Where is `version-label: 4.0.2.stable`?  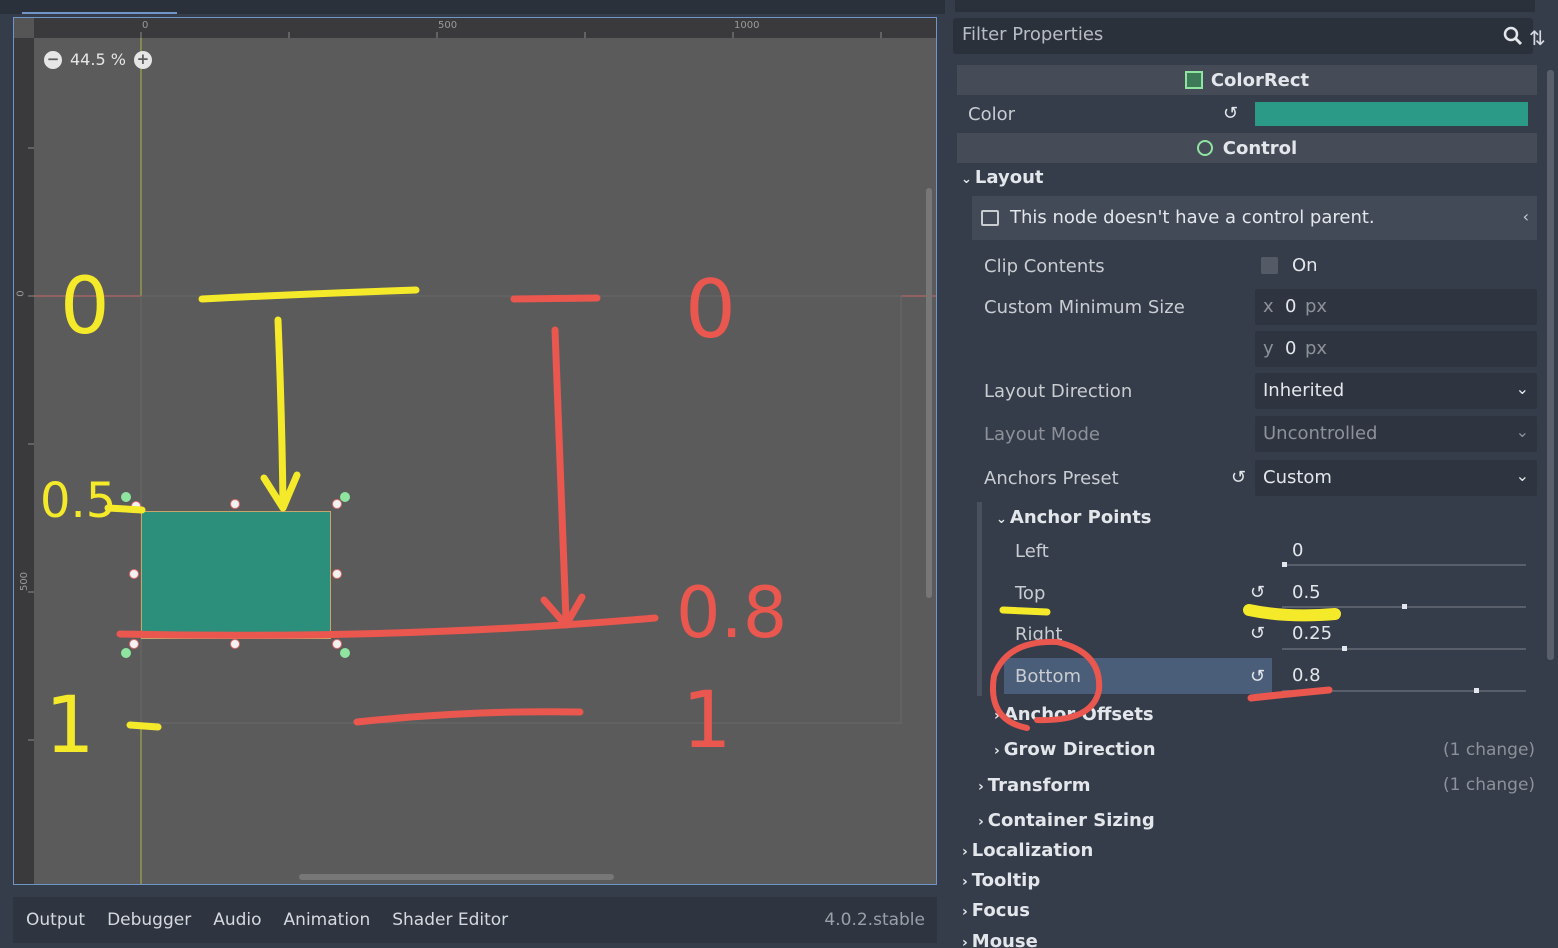 version-label: 4.0.2.stable is located at coordinates (874, 920).